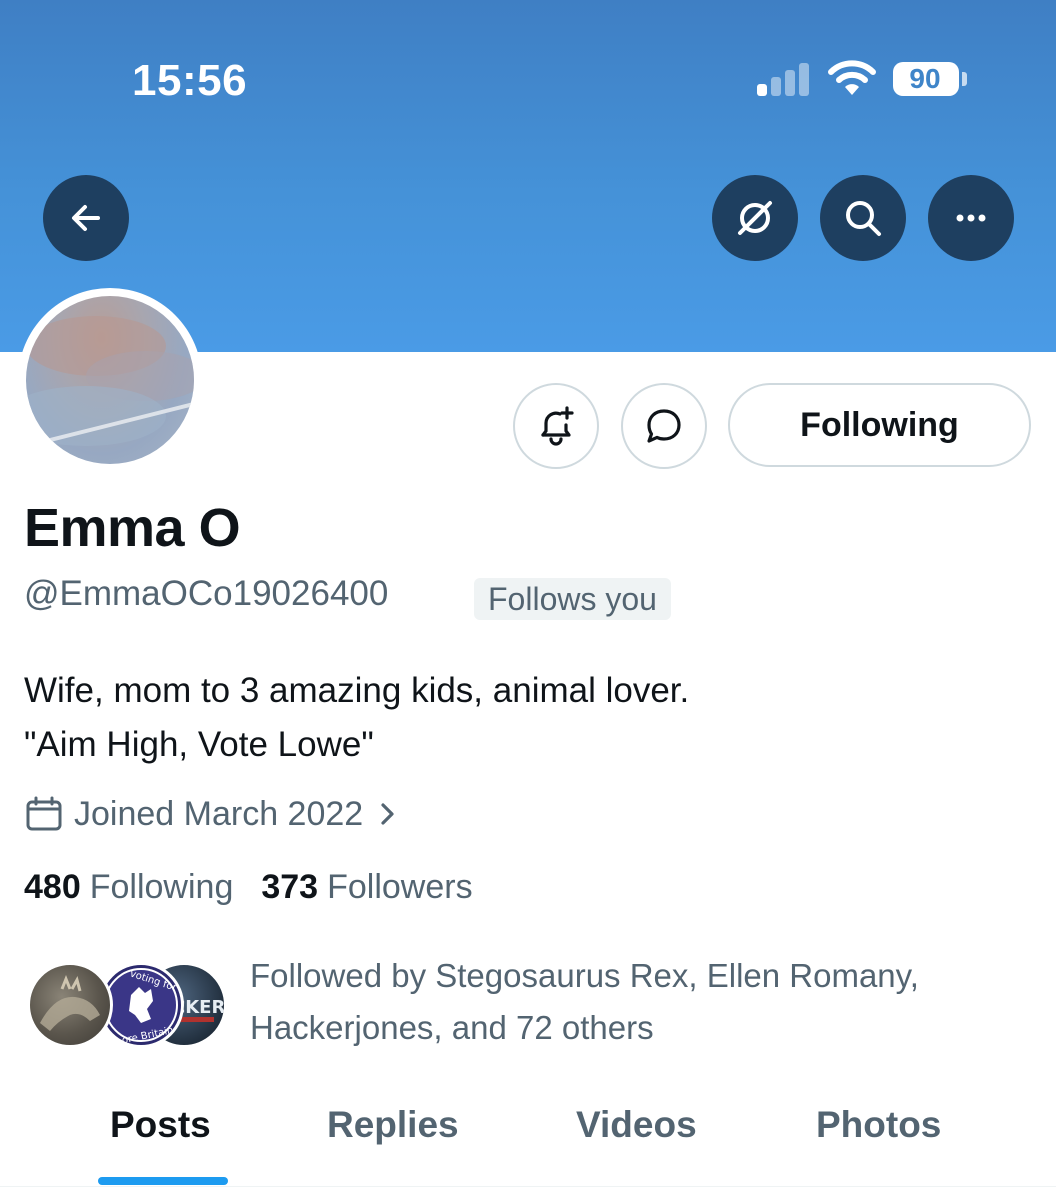  I want to click on profile-avatar-frame, so click(110, 380).